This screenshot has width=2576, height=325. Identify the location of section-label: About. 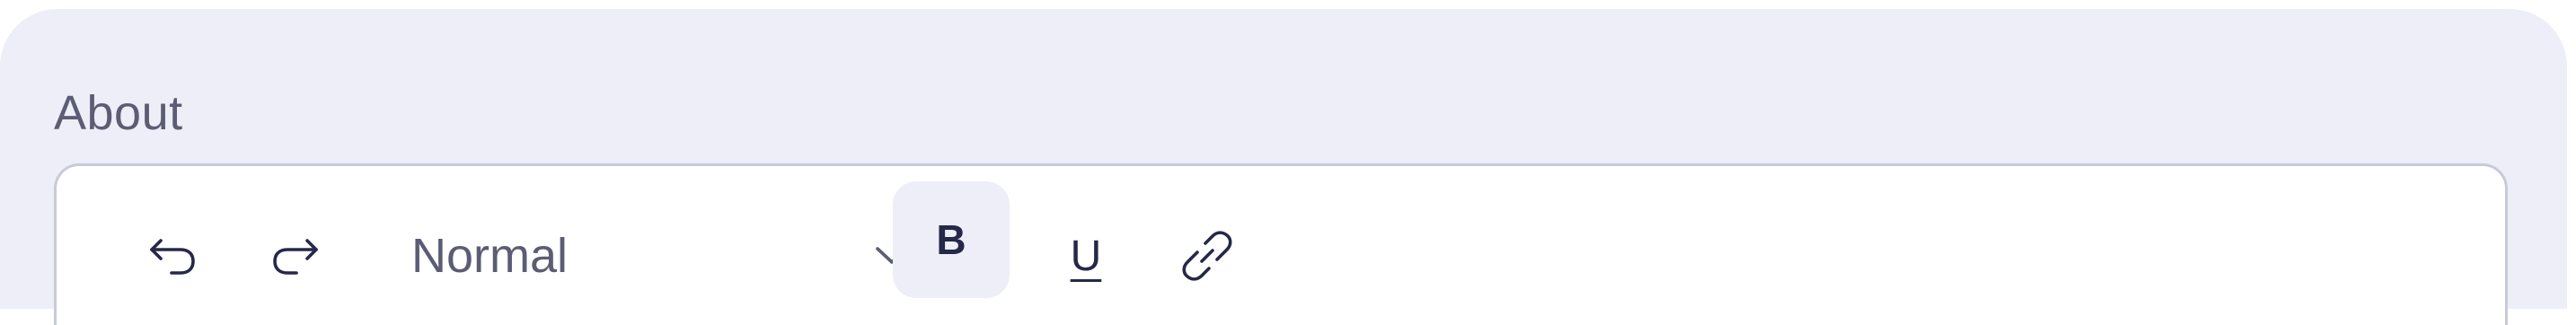
(118, 113).